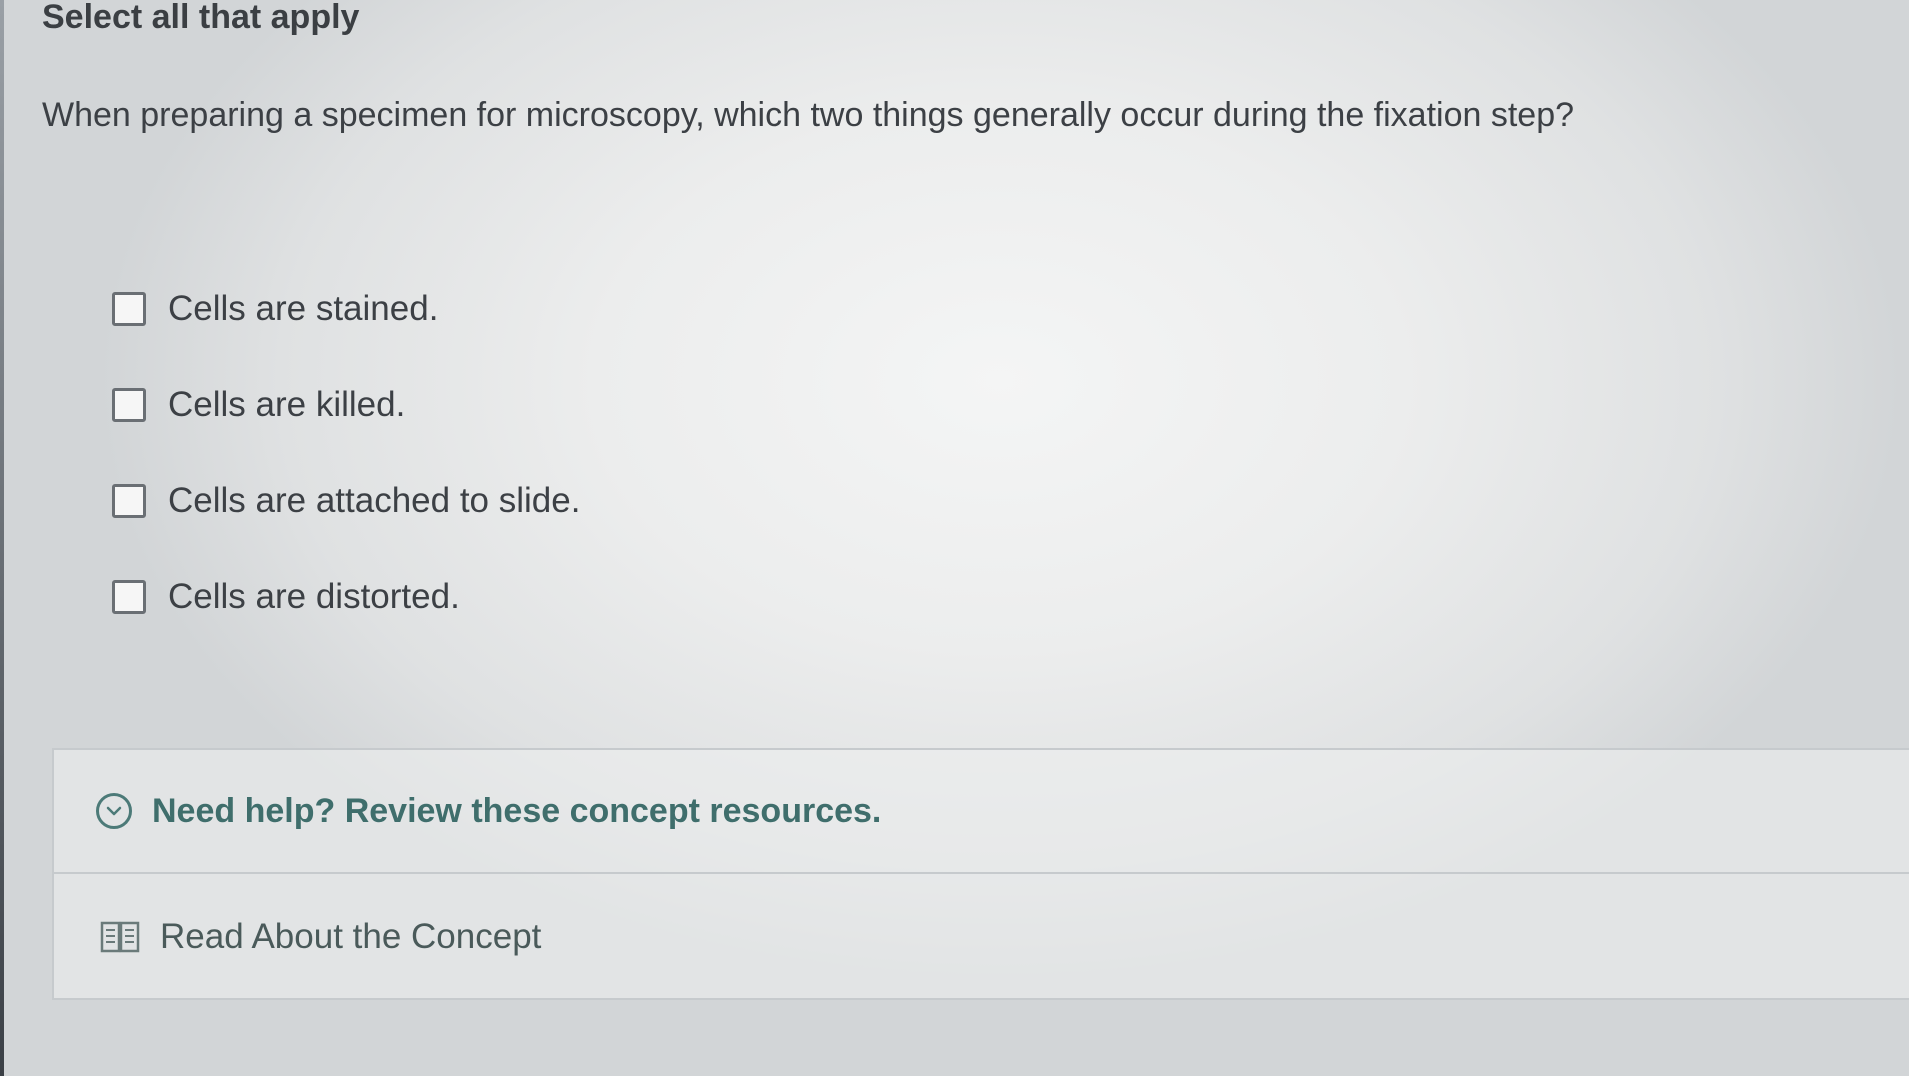 The height and width of the screenshot is (1076, 1909). What do you see at coordinates (114, 811) in the screenshot?
I see `chevron-down-icon` at bounding box center [114, 811].